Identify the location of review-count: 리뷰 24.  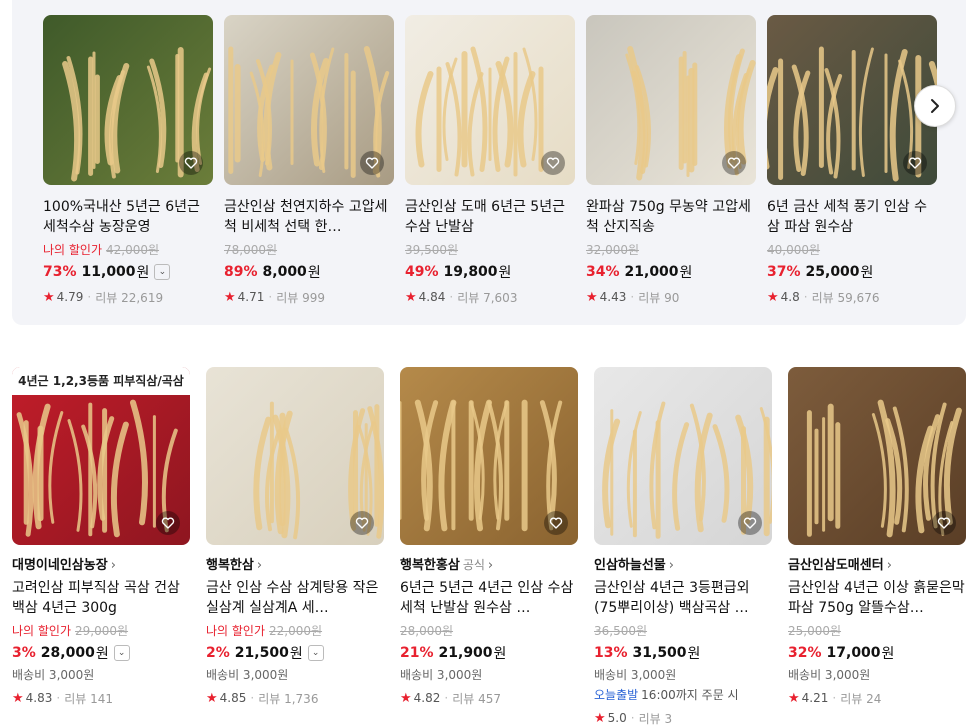
(860, 698).